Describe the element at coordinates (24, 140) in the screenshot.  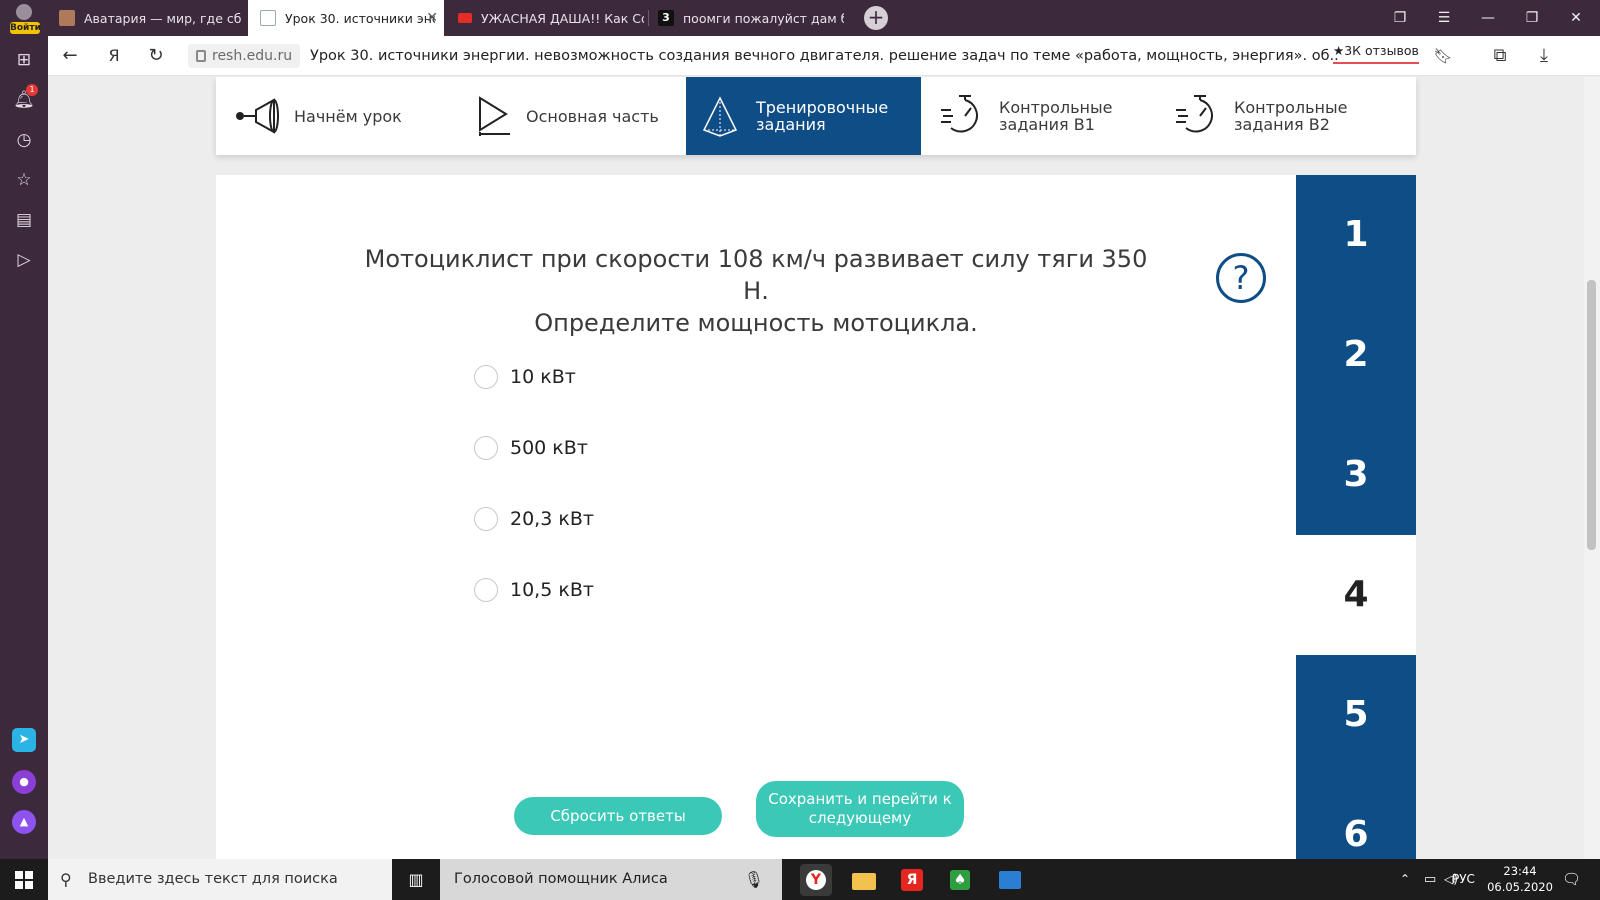
I see `history-icon: ◷` at that location.